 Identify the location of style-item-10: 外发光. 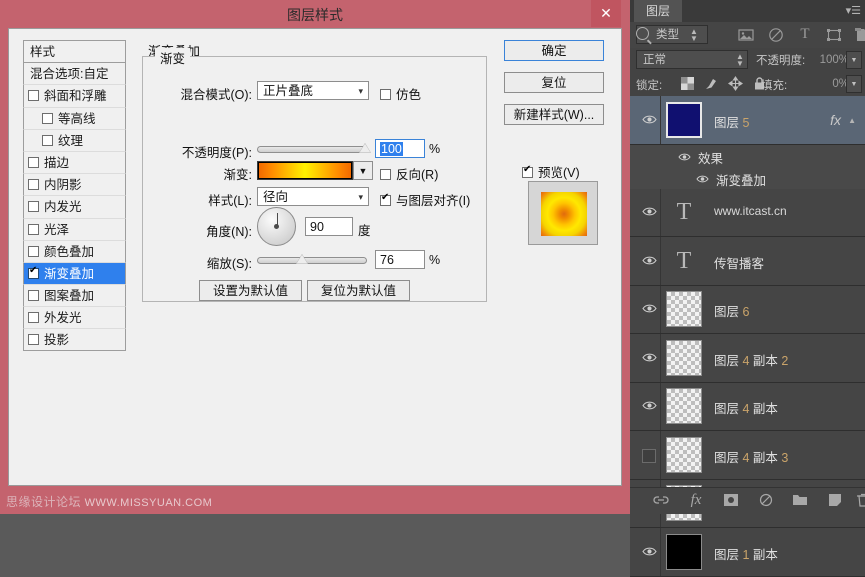
(74, 317).